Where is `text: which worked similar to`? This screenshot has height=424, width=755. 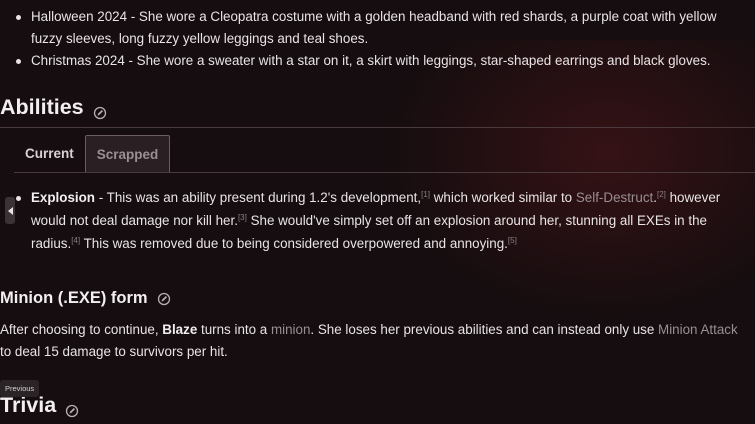 text: which worked similar to is located at coordinates (503, 197).